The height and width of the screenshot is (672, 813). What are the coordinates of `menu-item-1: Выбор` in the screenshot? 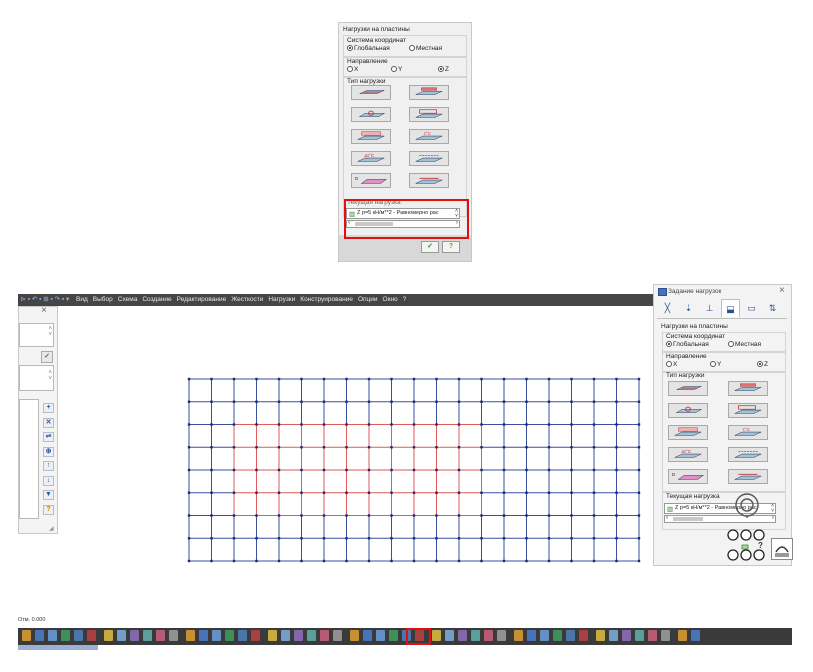 It's located at (102, 300).